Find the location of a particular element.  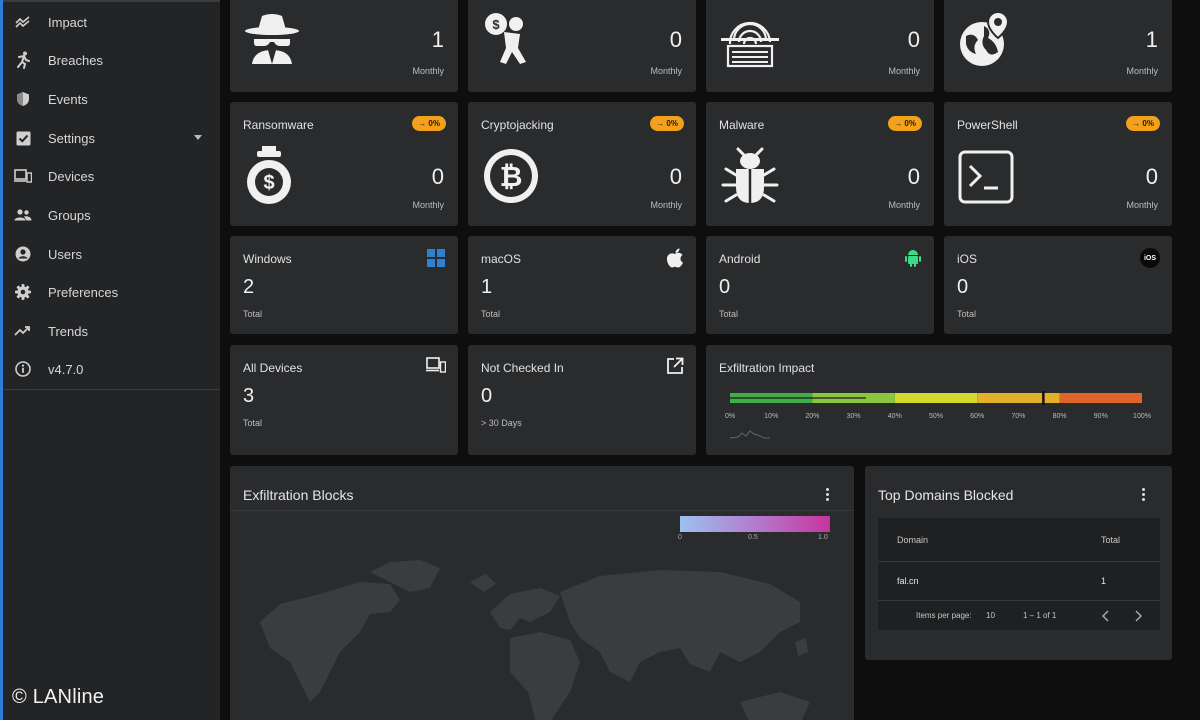

platform-count: 2 is located at coordinates (249, 287).